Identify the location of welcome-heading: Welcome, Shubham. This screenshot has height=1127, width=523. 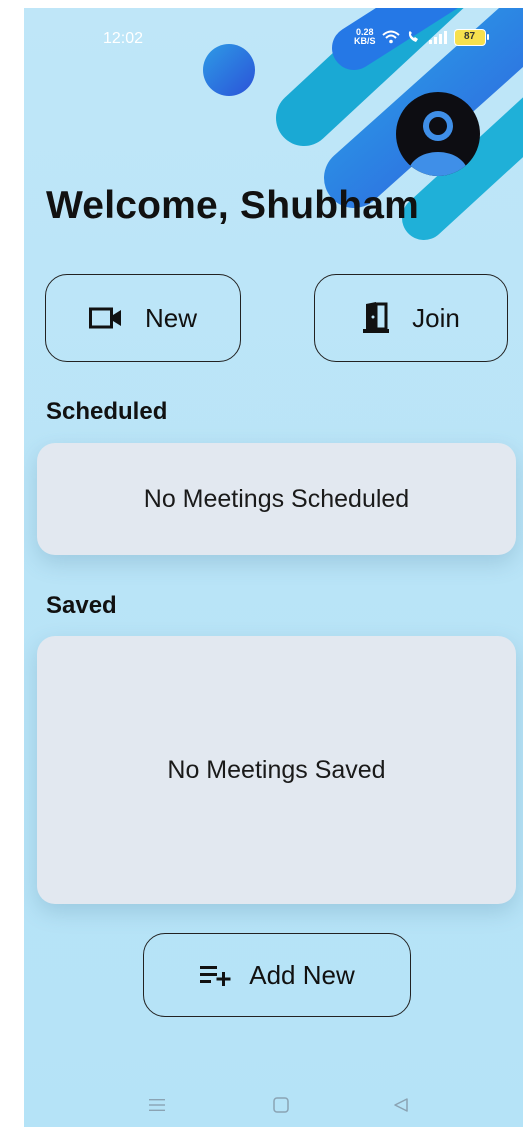
(233, 205).